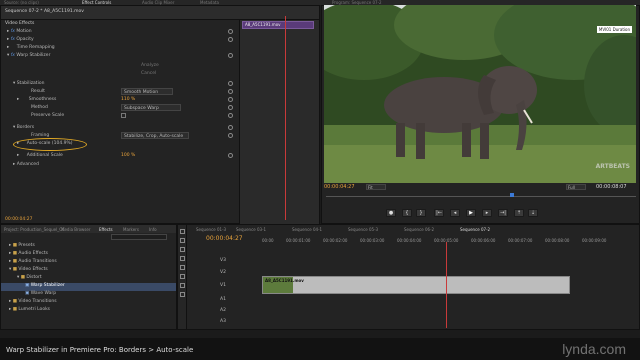 Image resolution: width=640 pixels, height=360 pixels. What do you see at coordinates (26, 164) in the screenshot?
I see `advanced-group: ▸ Advanced` at bounding box center [26, 164].